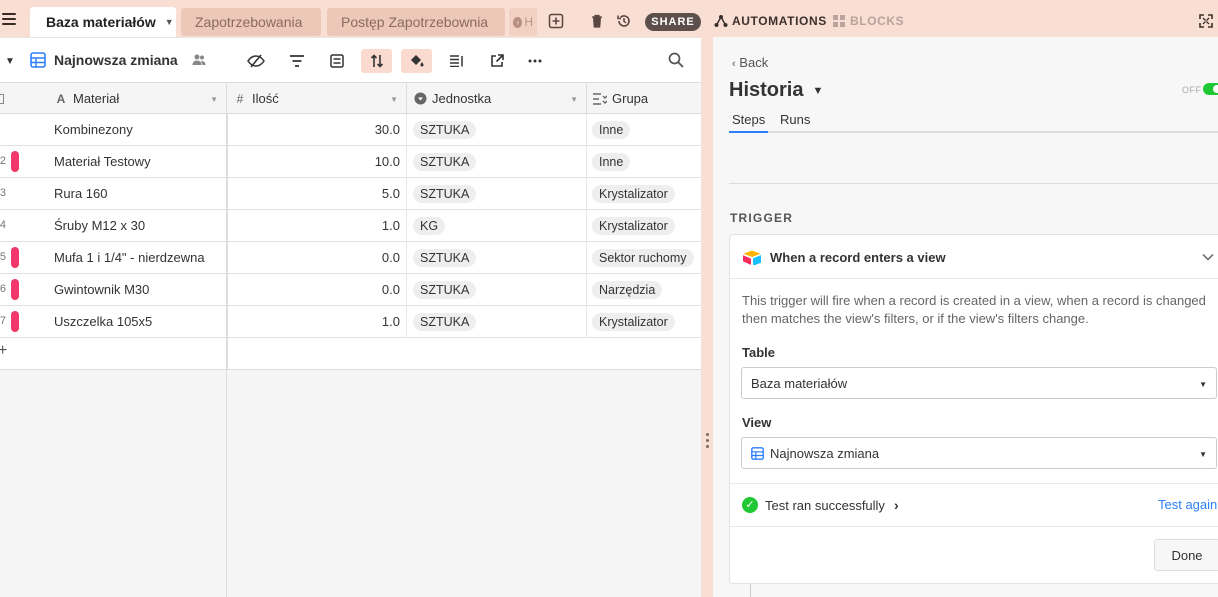  Describe the element at coordinates (497, 98) in the screenshot. I see `column-header-jednostka: Jednostka ▼` at that location.